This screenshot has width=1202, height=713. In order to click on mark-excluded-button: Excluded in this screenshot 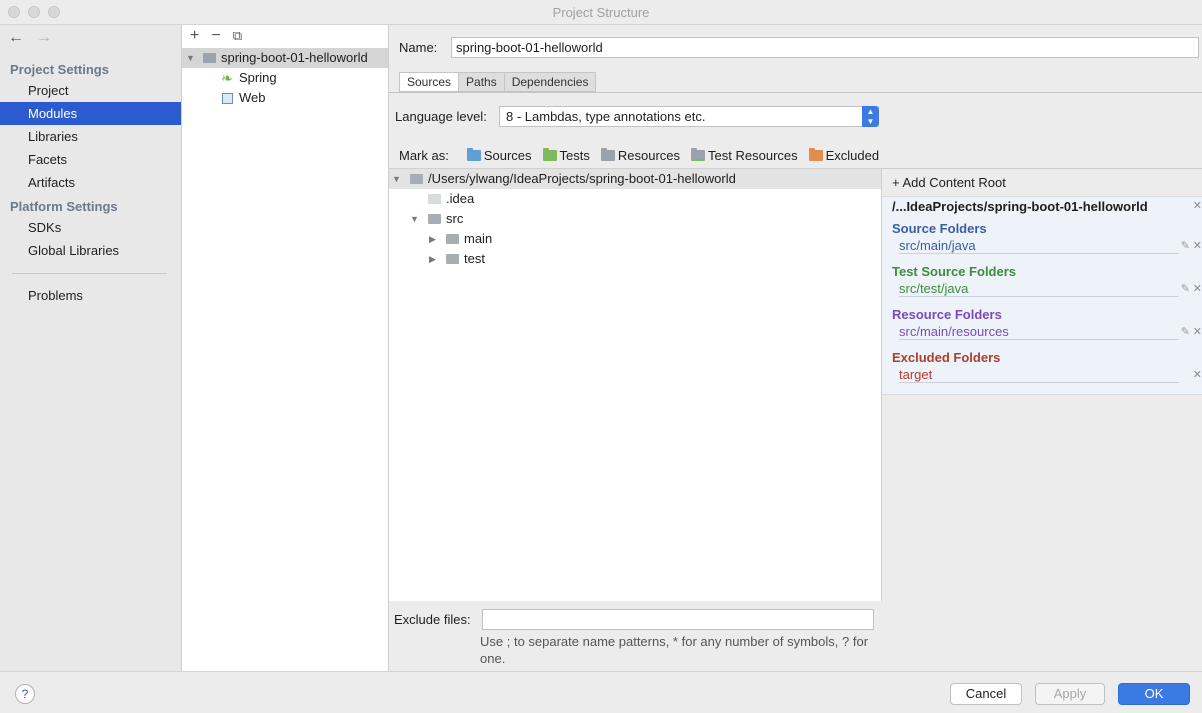, I will do `click(844, 155)`.